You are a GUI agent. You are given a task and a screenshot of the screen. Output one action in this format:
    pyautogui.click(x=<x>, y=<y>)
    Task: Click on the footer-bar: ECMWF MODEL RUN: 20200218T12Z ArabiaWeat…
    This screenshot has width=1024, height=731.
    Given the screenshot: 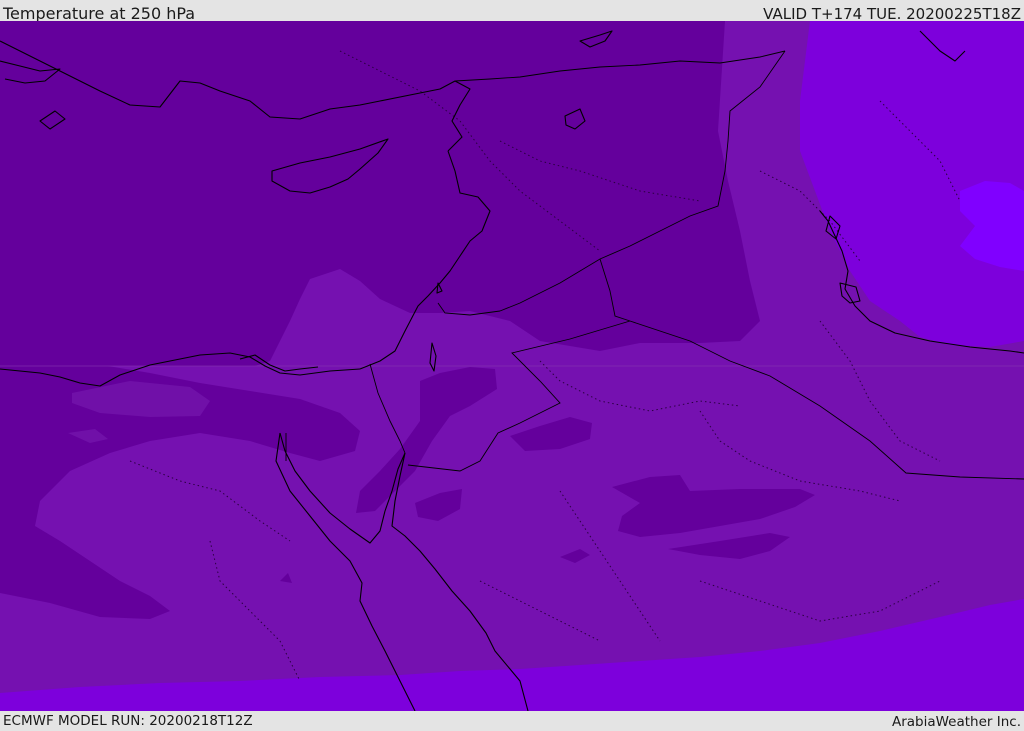 What is the action you would take?
    pyautogui.click(x=512, y=720)
    